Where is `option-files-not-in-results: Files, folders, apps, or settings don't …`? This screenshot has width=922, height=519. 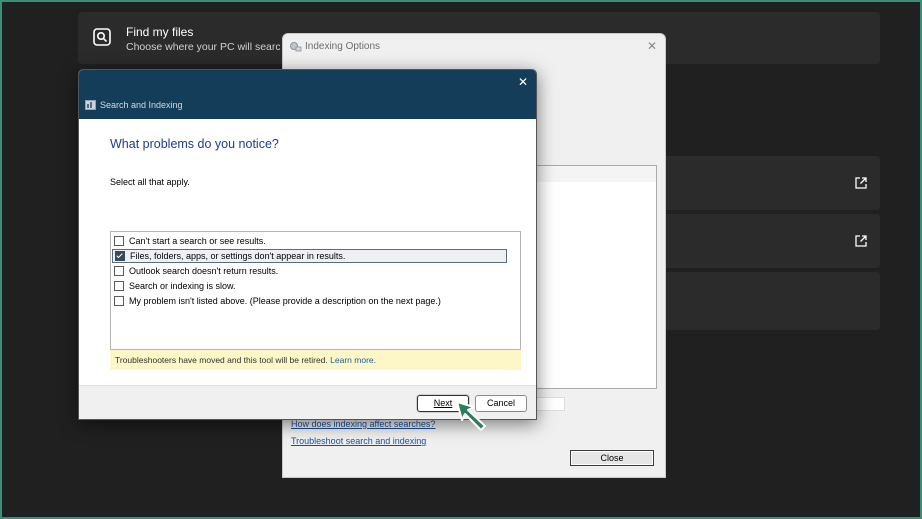 option-files-not-in-results: Files, folders, apps, or settings don't … is located at coordinates (309, 256).